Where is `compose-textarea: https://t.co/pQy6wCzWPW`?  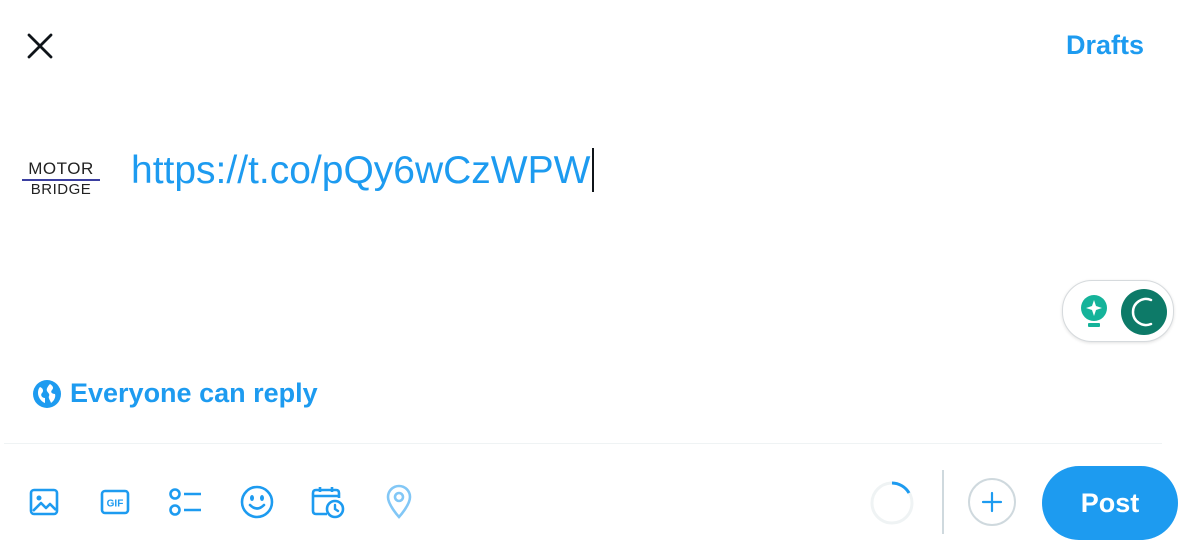
compose-textarea: https://t.co/pQy6wCzWPW is located at coordinates (363, 170).